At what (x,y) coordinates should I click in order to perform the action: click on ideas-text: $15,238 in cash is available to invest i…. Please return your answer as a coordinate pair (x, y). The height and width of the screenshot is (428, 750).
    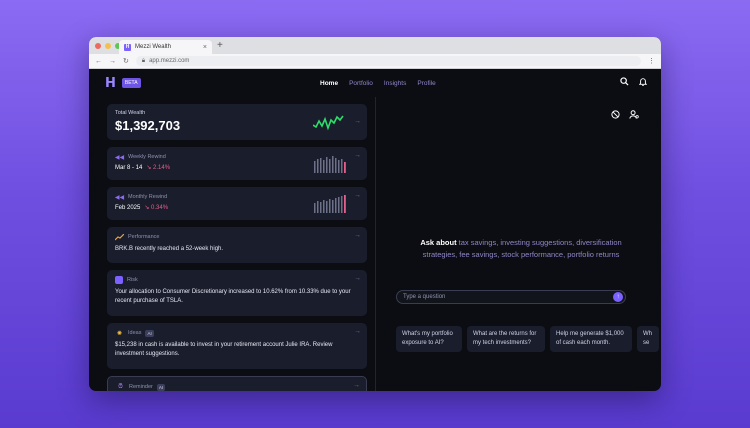
    Looking at the image, I should click on (224, 349).